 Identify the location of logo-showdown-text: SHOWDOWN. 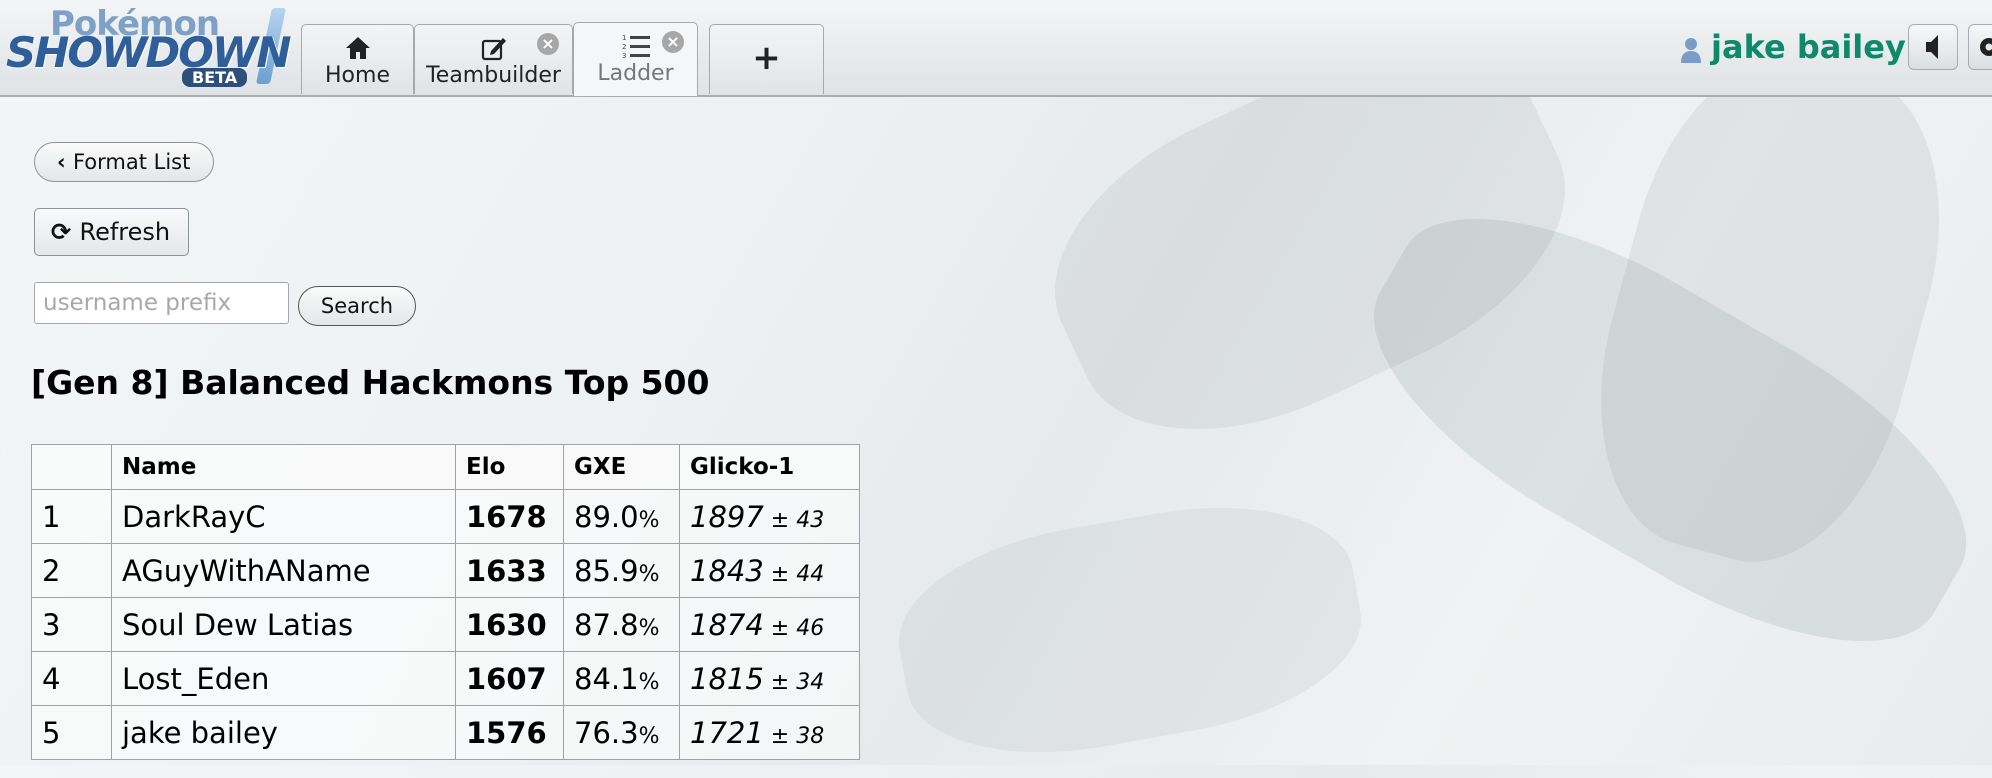
(147, 52).